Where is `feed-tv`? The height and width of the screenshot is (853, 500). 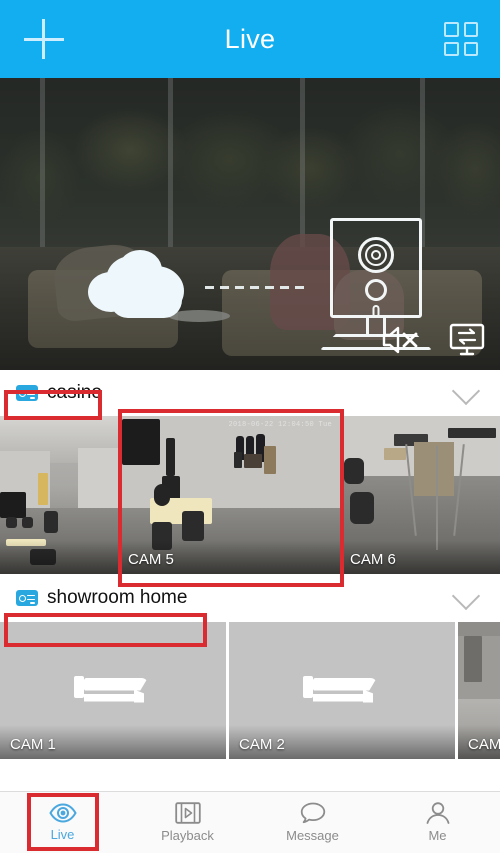 feed-tv is located at coordinates (141, 442).